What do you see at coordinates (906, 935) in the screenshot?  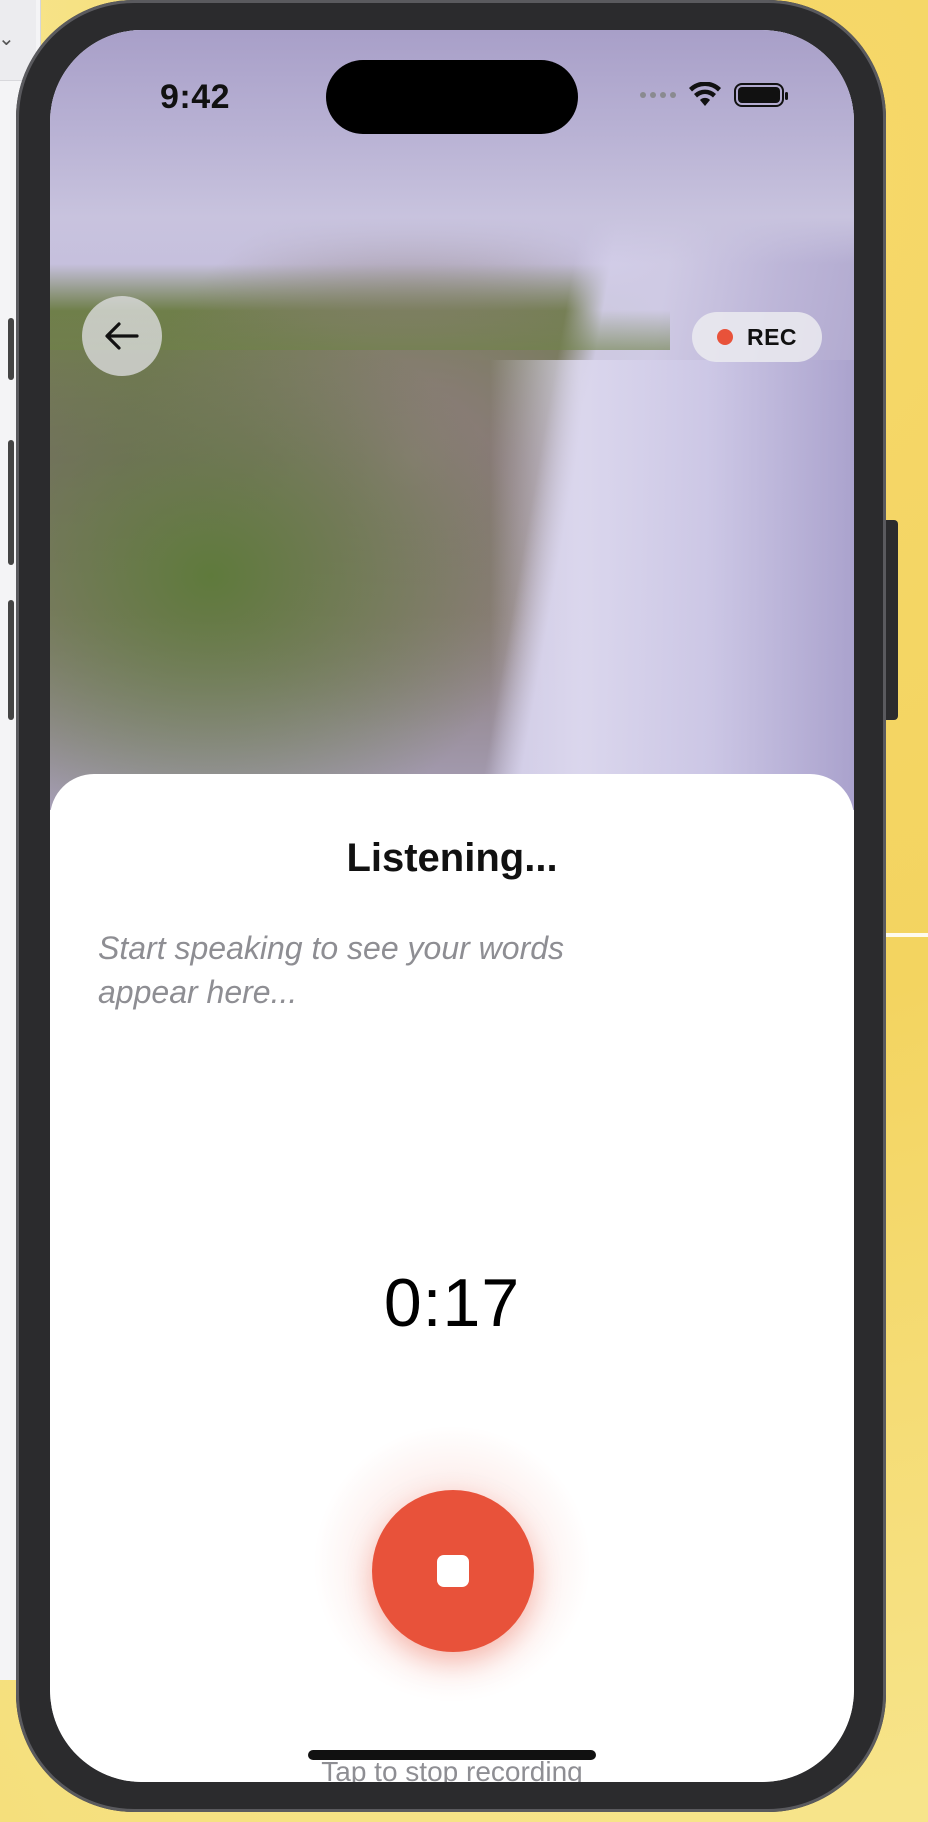 I see `background-divider` at bounding box center [906, 935].